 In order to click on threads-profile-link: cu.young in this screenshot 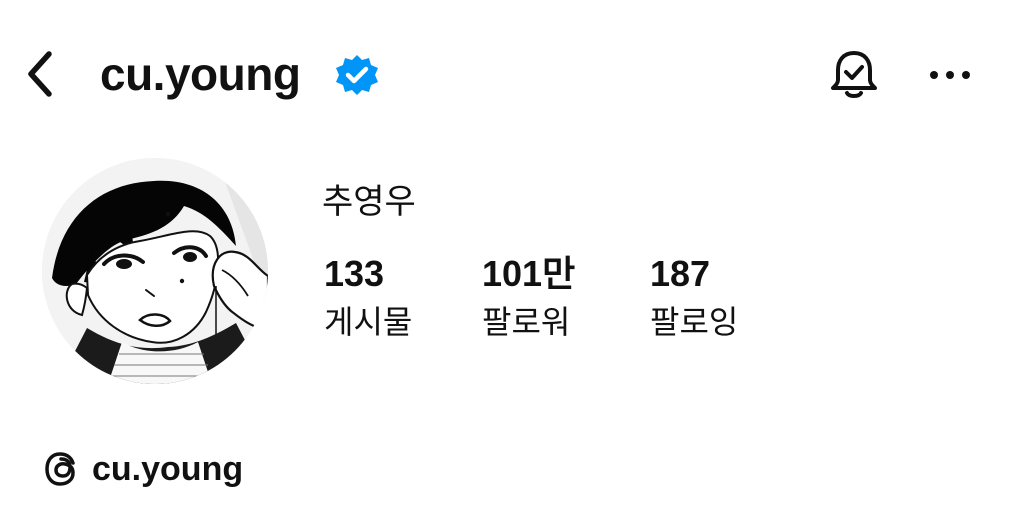, I will do `click(142, 469)`.